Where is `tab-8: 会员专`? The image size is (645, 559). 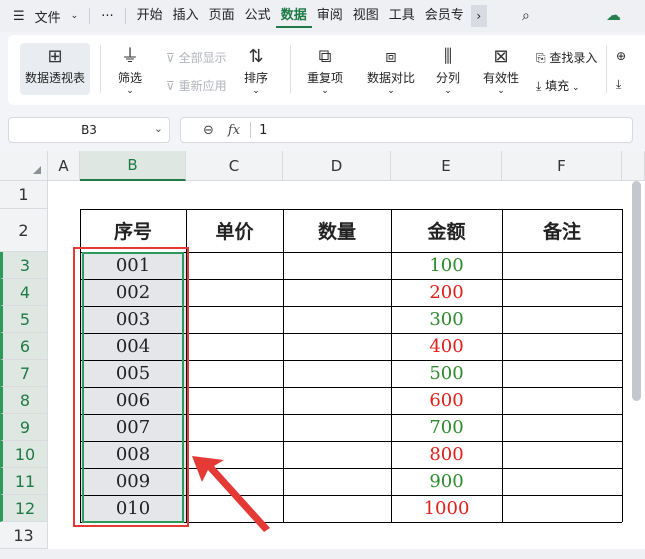 tab-8: 会员专 is located at coordinates (444, 16).